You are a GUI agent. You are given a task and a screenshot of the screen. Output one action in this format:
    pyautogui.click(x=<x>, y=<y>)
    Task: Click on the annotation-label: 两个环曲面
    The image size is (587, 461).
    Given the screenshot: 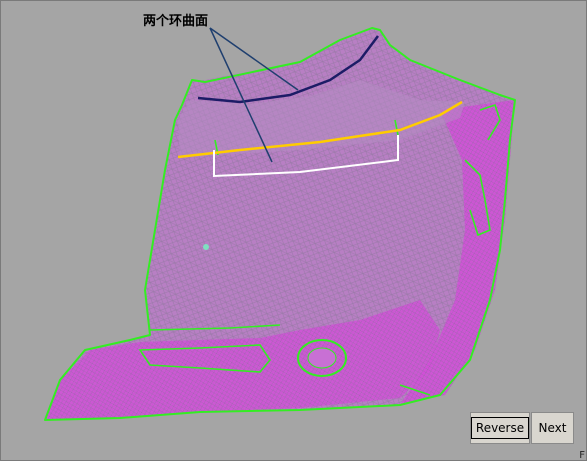 What is the action you would take?
    pyautogui.click(x=176, y=21)
    